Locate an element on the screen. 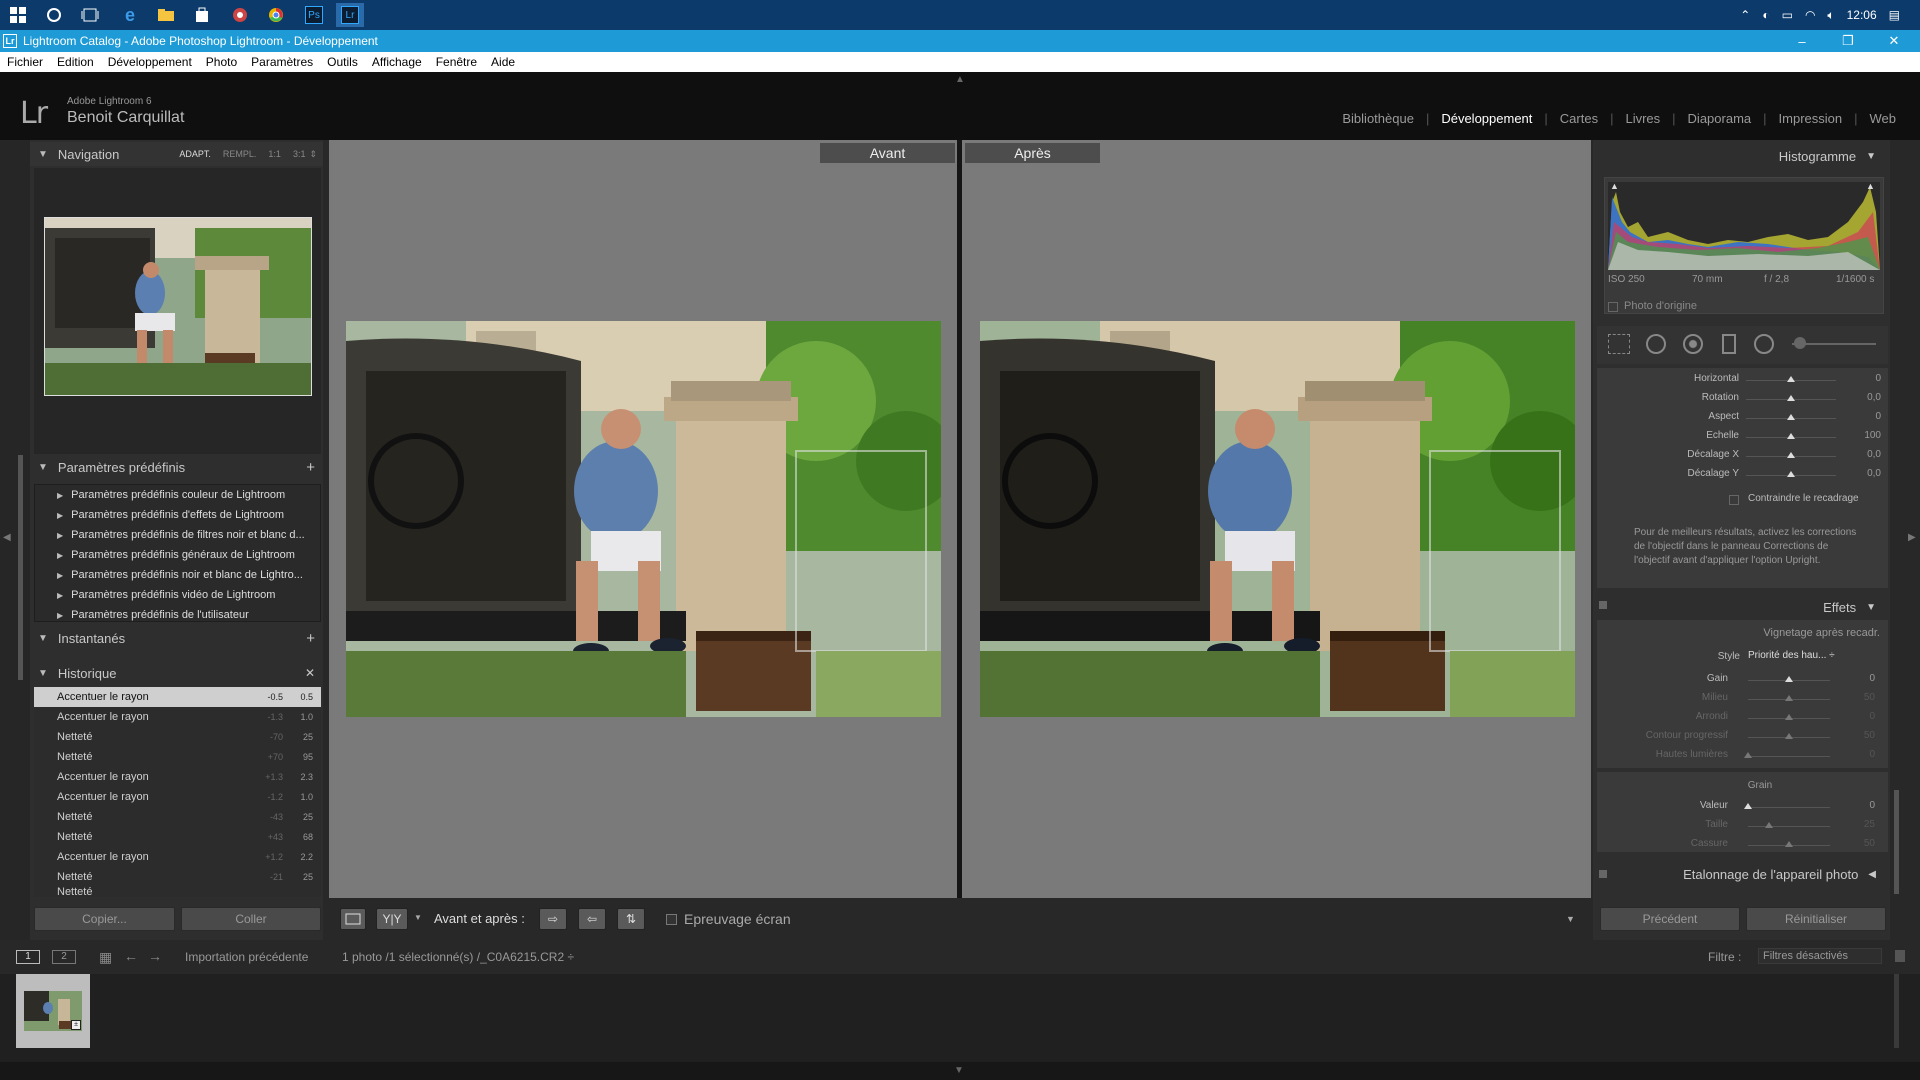 The height and width of the screenshot is (1080, 1920). module-cartes: Cartes is located at coordinates (1579, 118).